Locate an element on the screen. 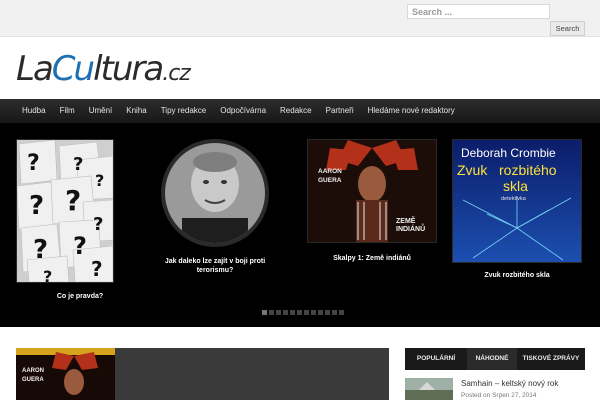  search-button: Search is located at coordinates (567, 28).